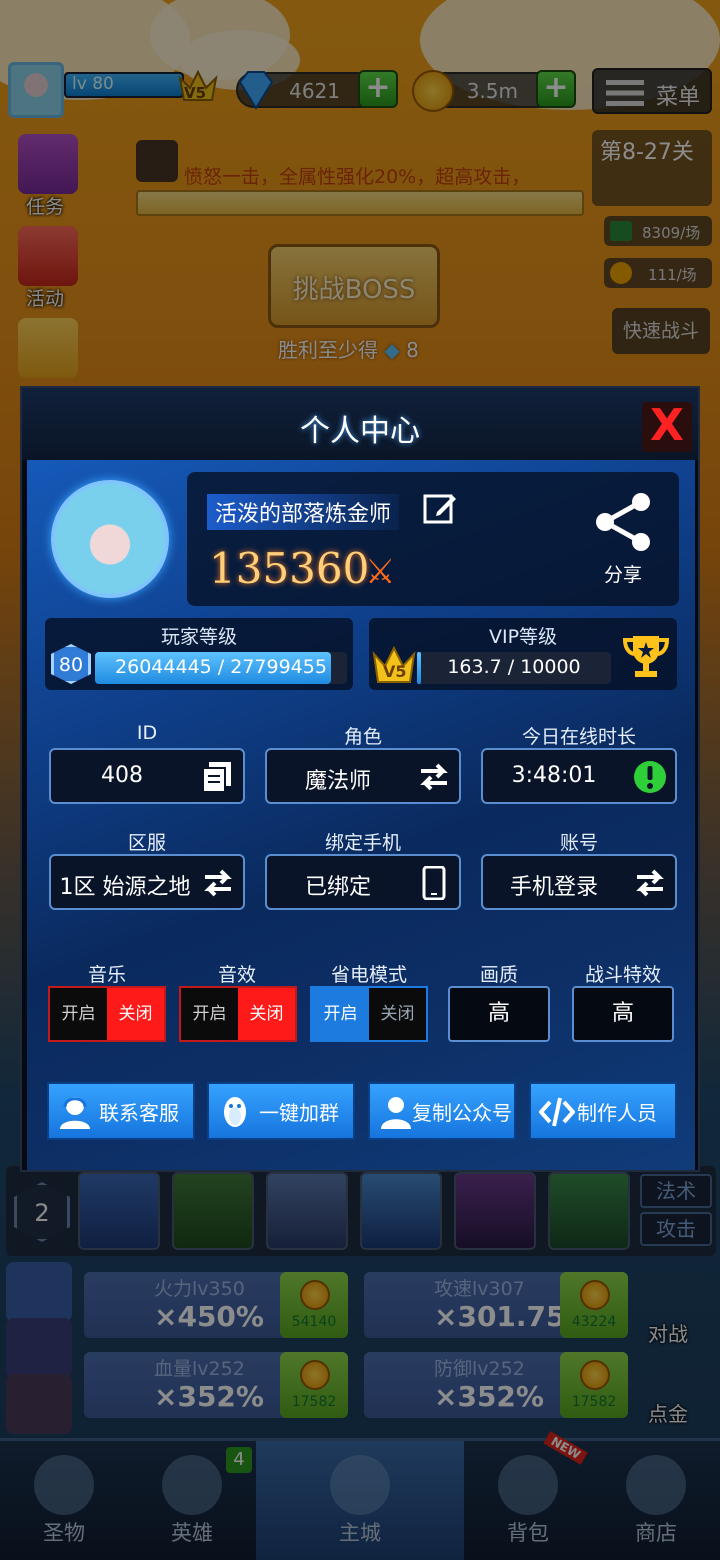 The height and width of the screenshot is (1560, 720). I want to click on role-value: 魔法师, so click(337, 781).